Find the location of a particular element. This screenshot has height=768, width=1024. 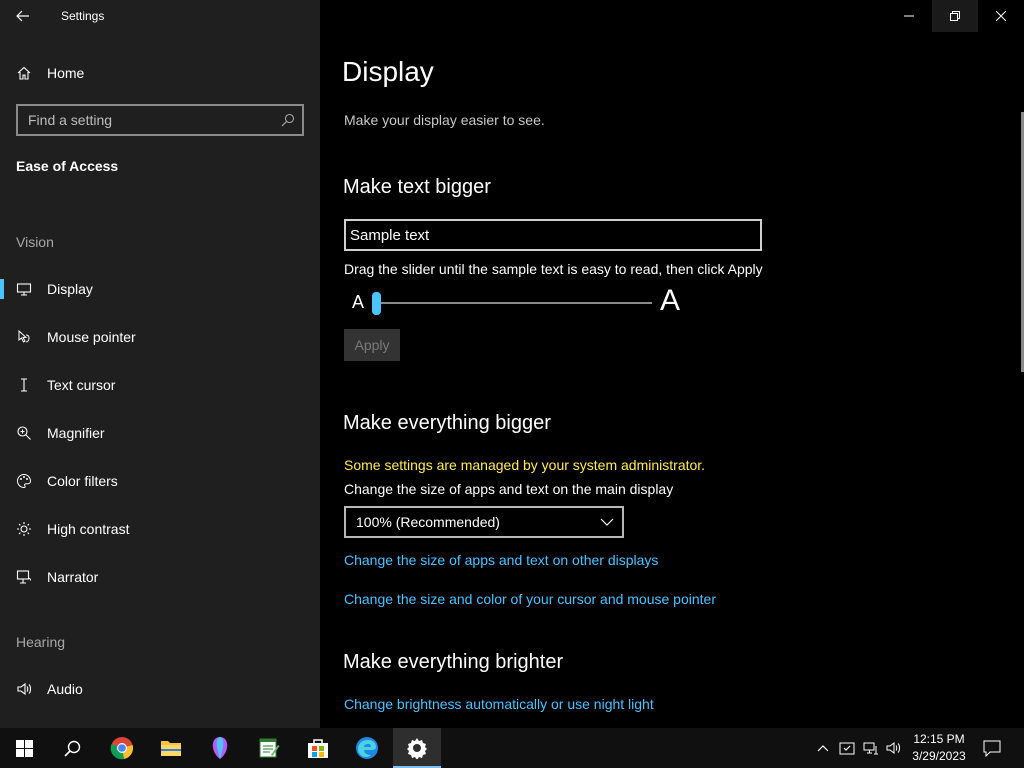

start-button is located at coordinates (24, 748).